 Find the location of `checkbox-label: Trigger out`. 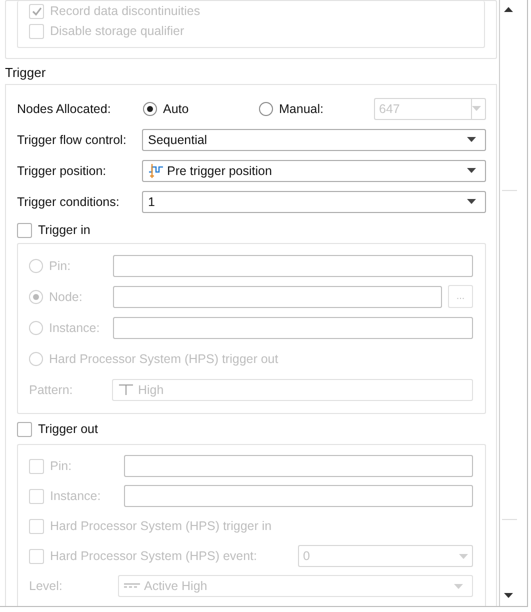

checkbox-label: Trigger out is located at coordinates (68, 429).